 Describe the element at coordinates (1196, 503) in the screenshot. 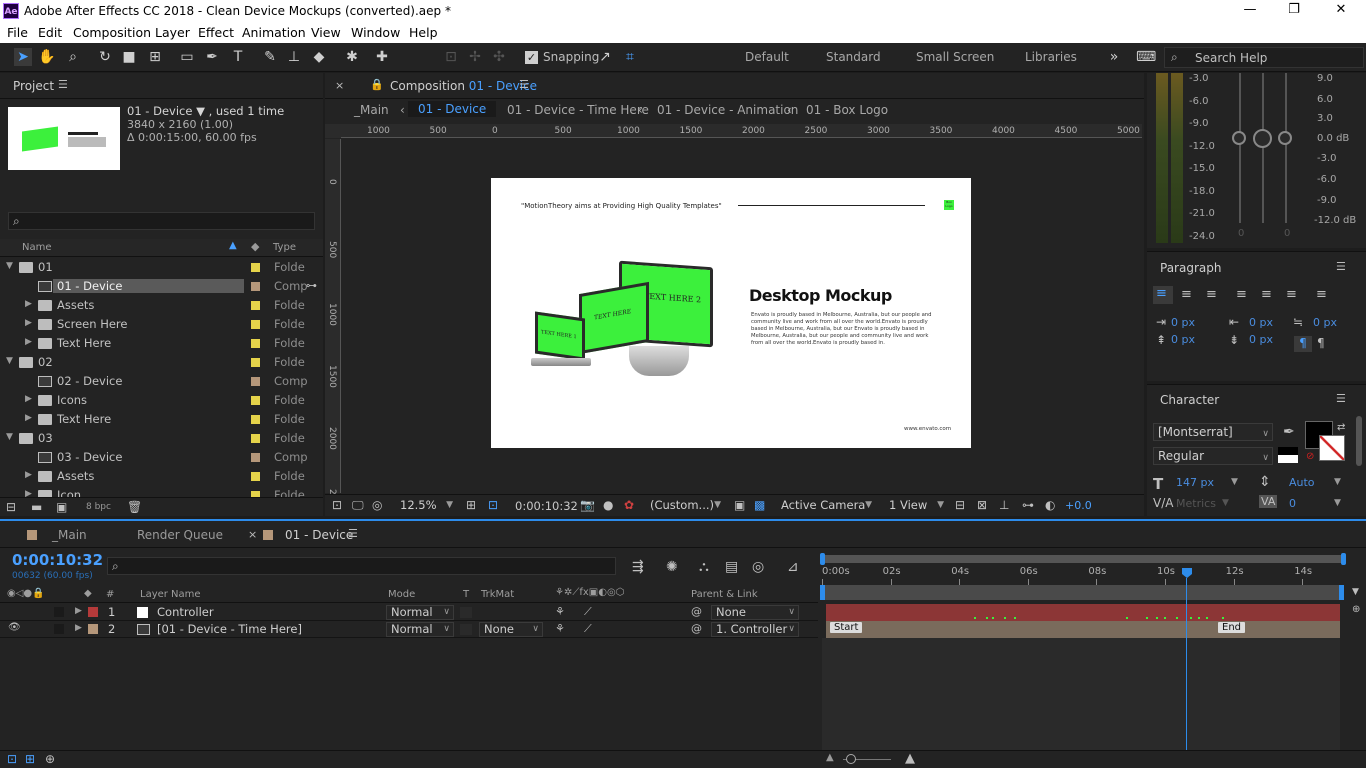

I see `kerning-value: Metrics` at that location.